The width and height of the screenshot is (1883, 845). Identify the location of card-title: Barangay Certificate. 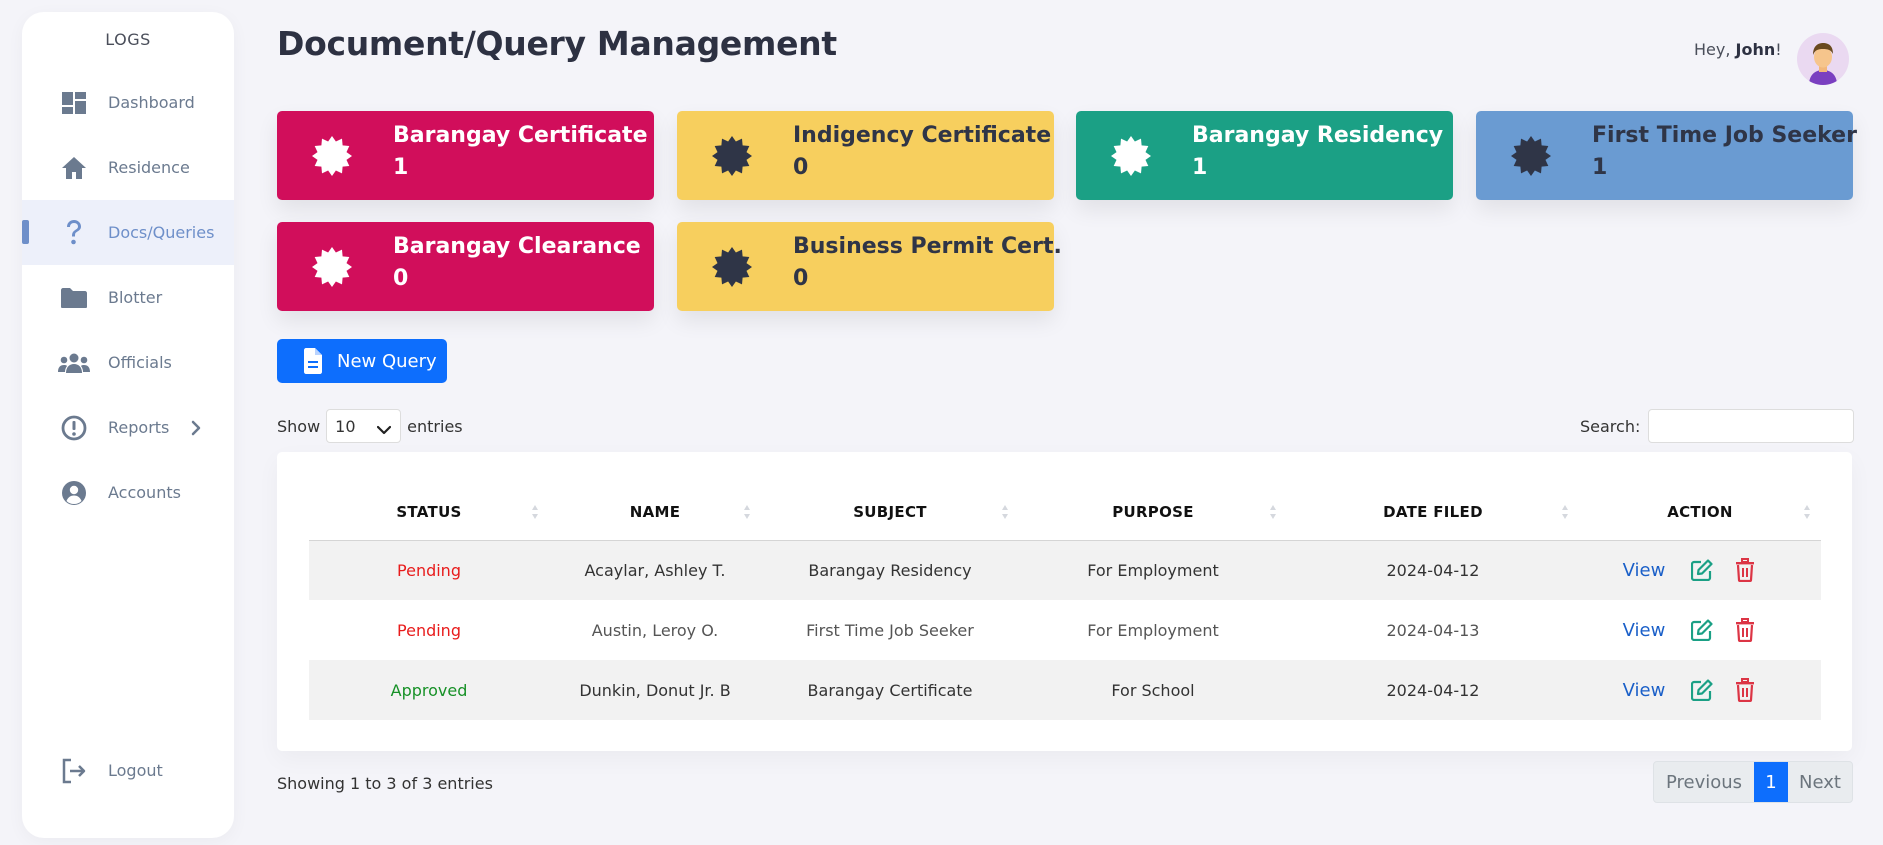
(520, 135).